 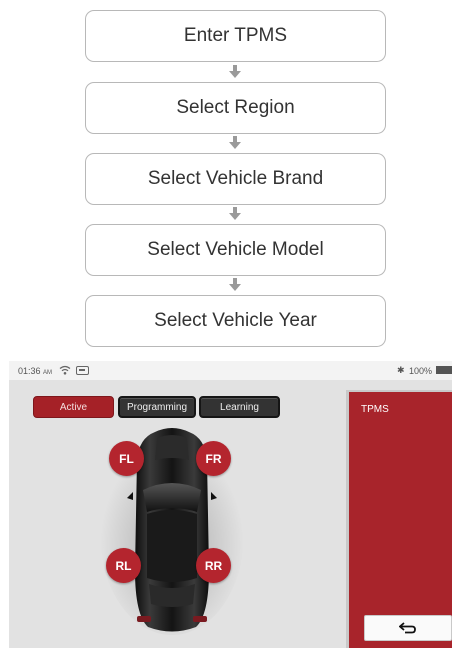 I want to click on status-time: 01:36 AM, so click(x=35, y=371).